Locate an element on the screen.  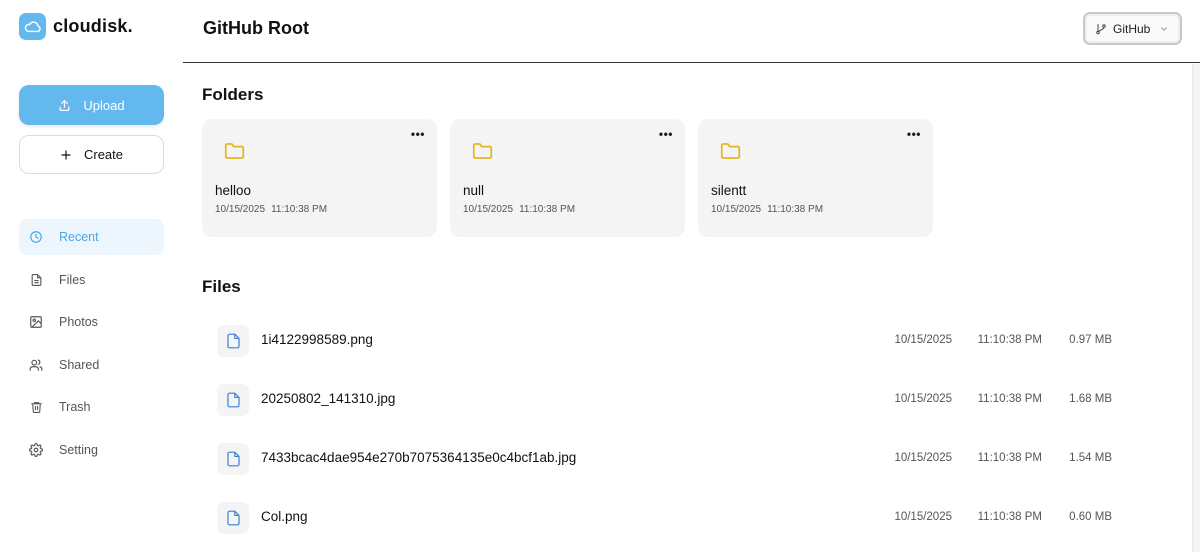
upload-button: Upload is located at coordinates (91, 105).